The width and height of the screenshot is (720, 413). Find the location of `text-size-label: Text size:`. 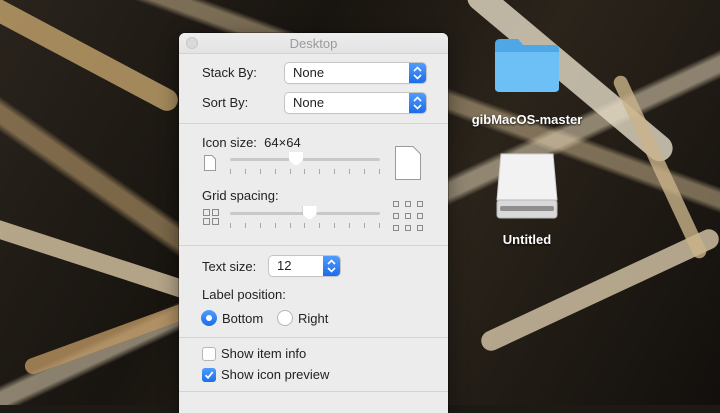

text-size-label: Text size: is located at coordinates (229, 266).